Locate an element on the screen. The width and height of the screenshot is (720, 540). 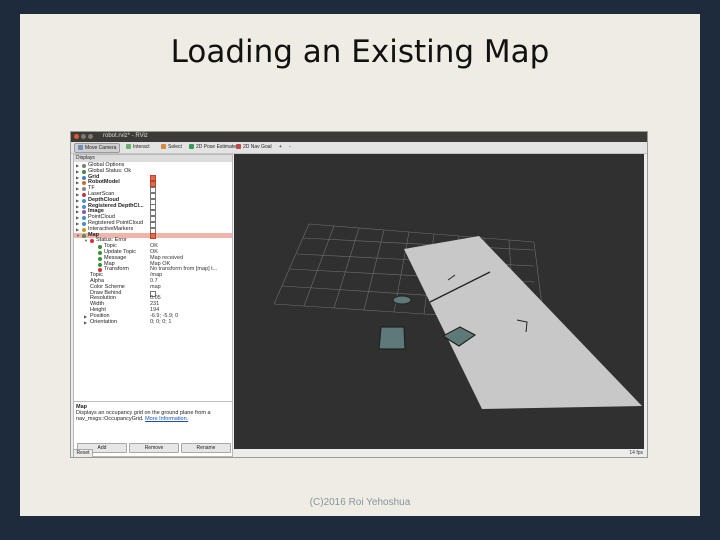
toolbar-label: 2D Nav Goal is located at coordinates (257, 147).